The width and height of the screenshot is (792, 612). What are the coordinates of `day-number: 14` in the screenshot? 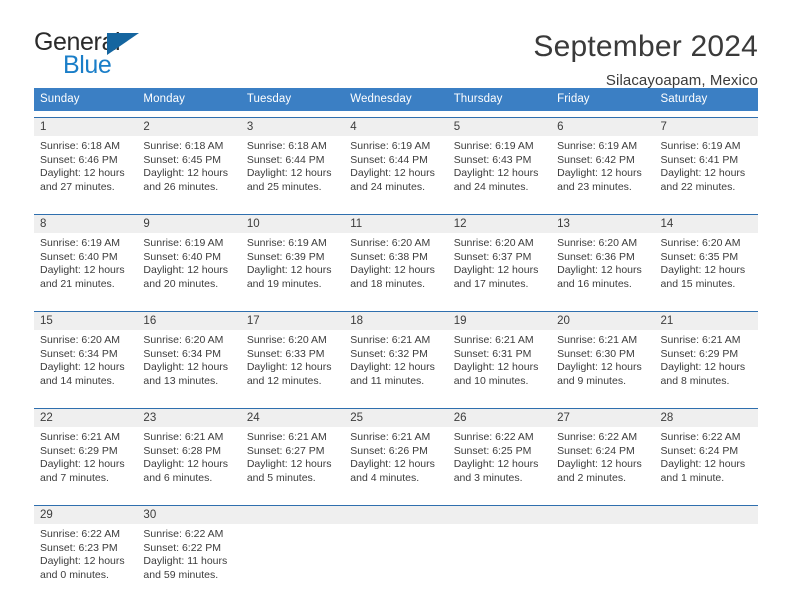 It's located at (706, 224).